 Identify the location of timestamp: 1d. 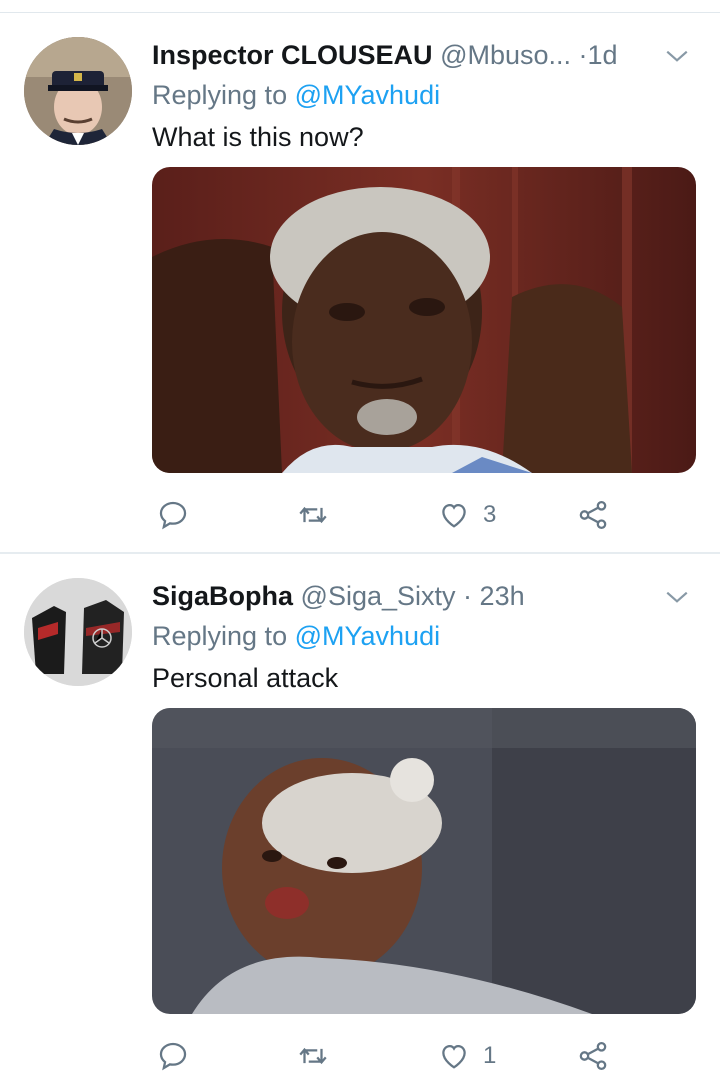
(603, 55).